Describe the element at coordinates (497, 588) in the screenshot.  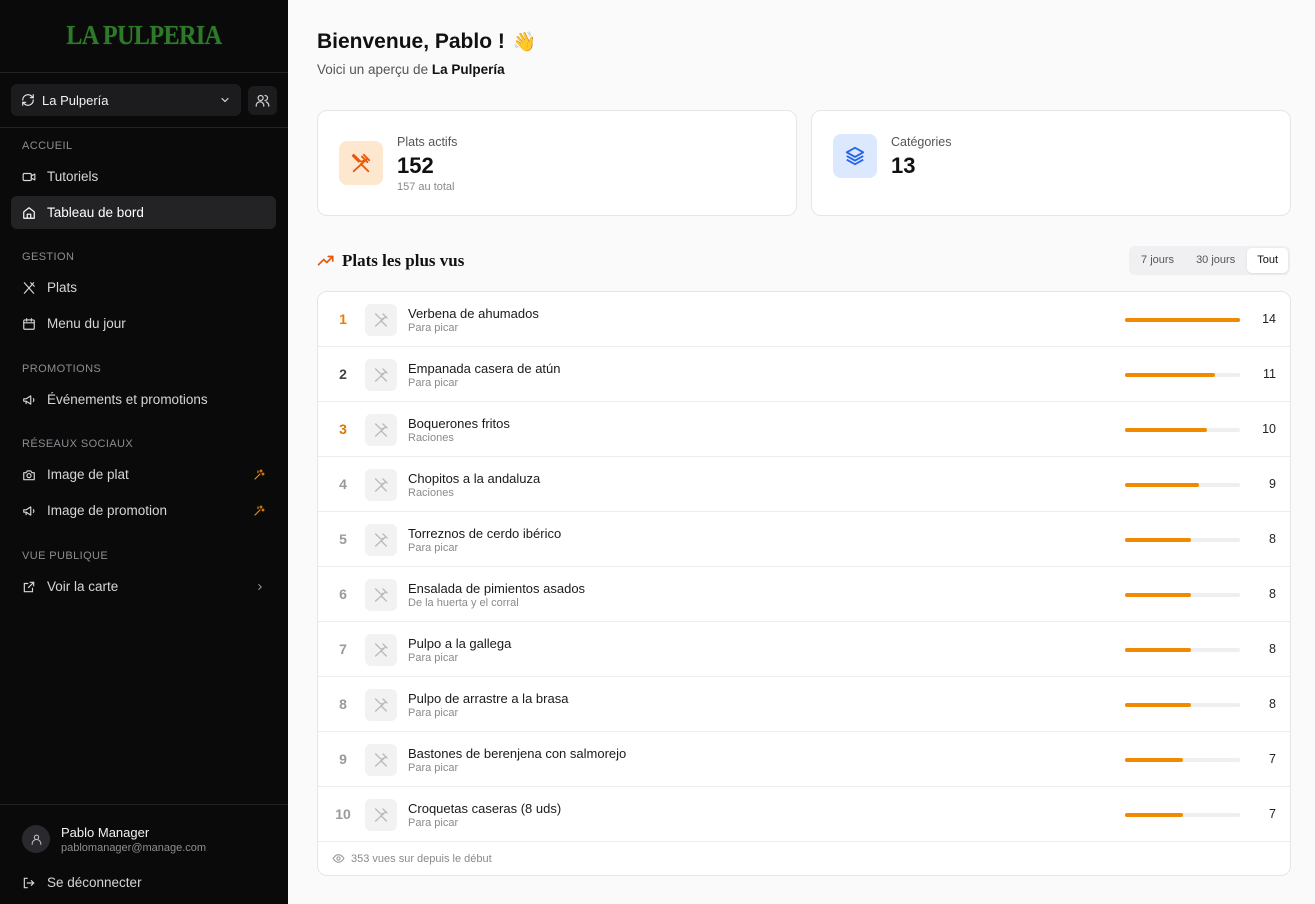
I see `dish-name: Ensalada de pimientos asados` at that location.